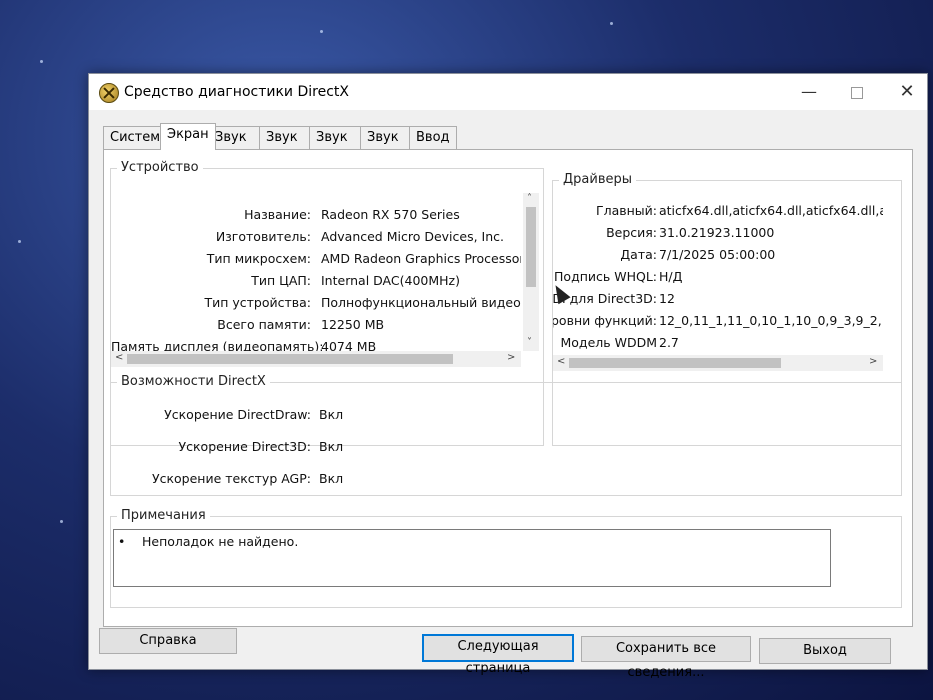 The width and height of the screenshot is (933, 700). What do you see at coordinates (421, 258) in the screenshot?
I see `device-row-value: AMD Radeon Graphics Processor (0x6` at bounding box center [421, 258].